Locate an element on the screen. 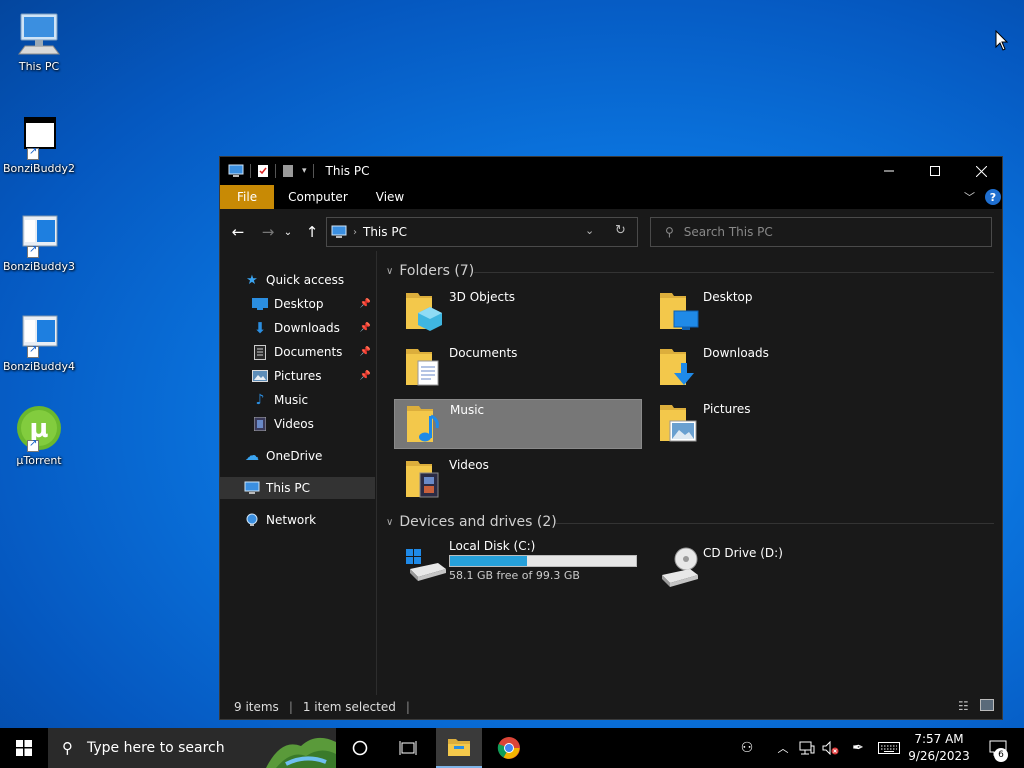 The image size is (1024, 768). desktop-icon-bonzibuddy2: BonziBuddy2 is located at coordinates (39, 143).